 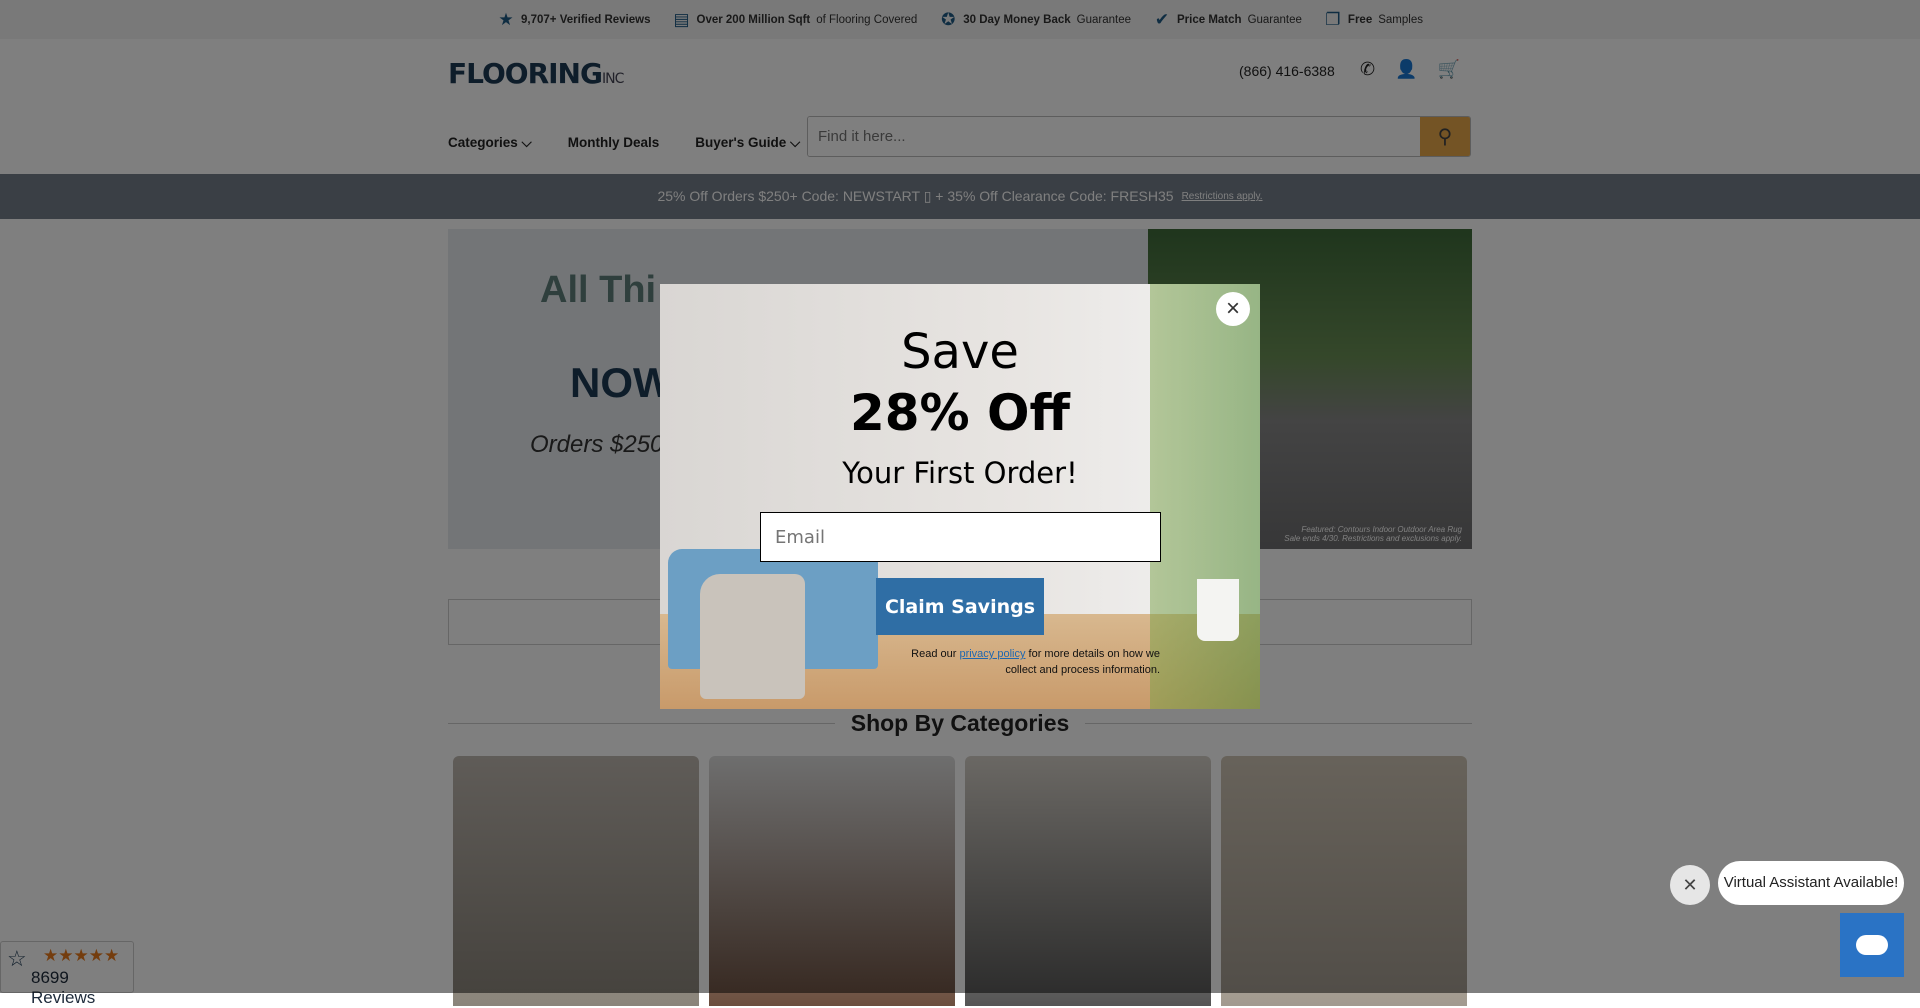 I want to click on chat-icon, so click(x=1872, y=945).